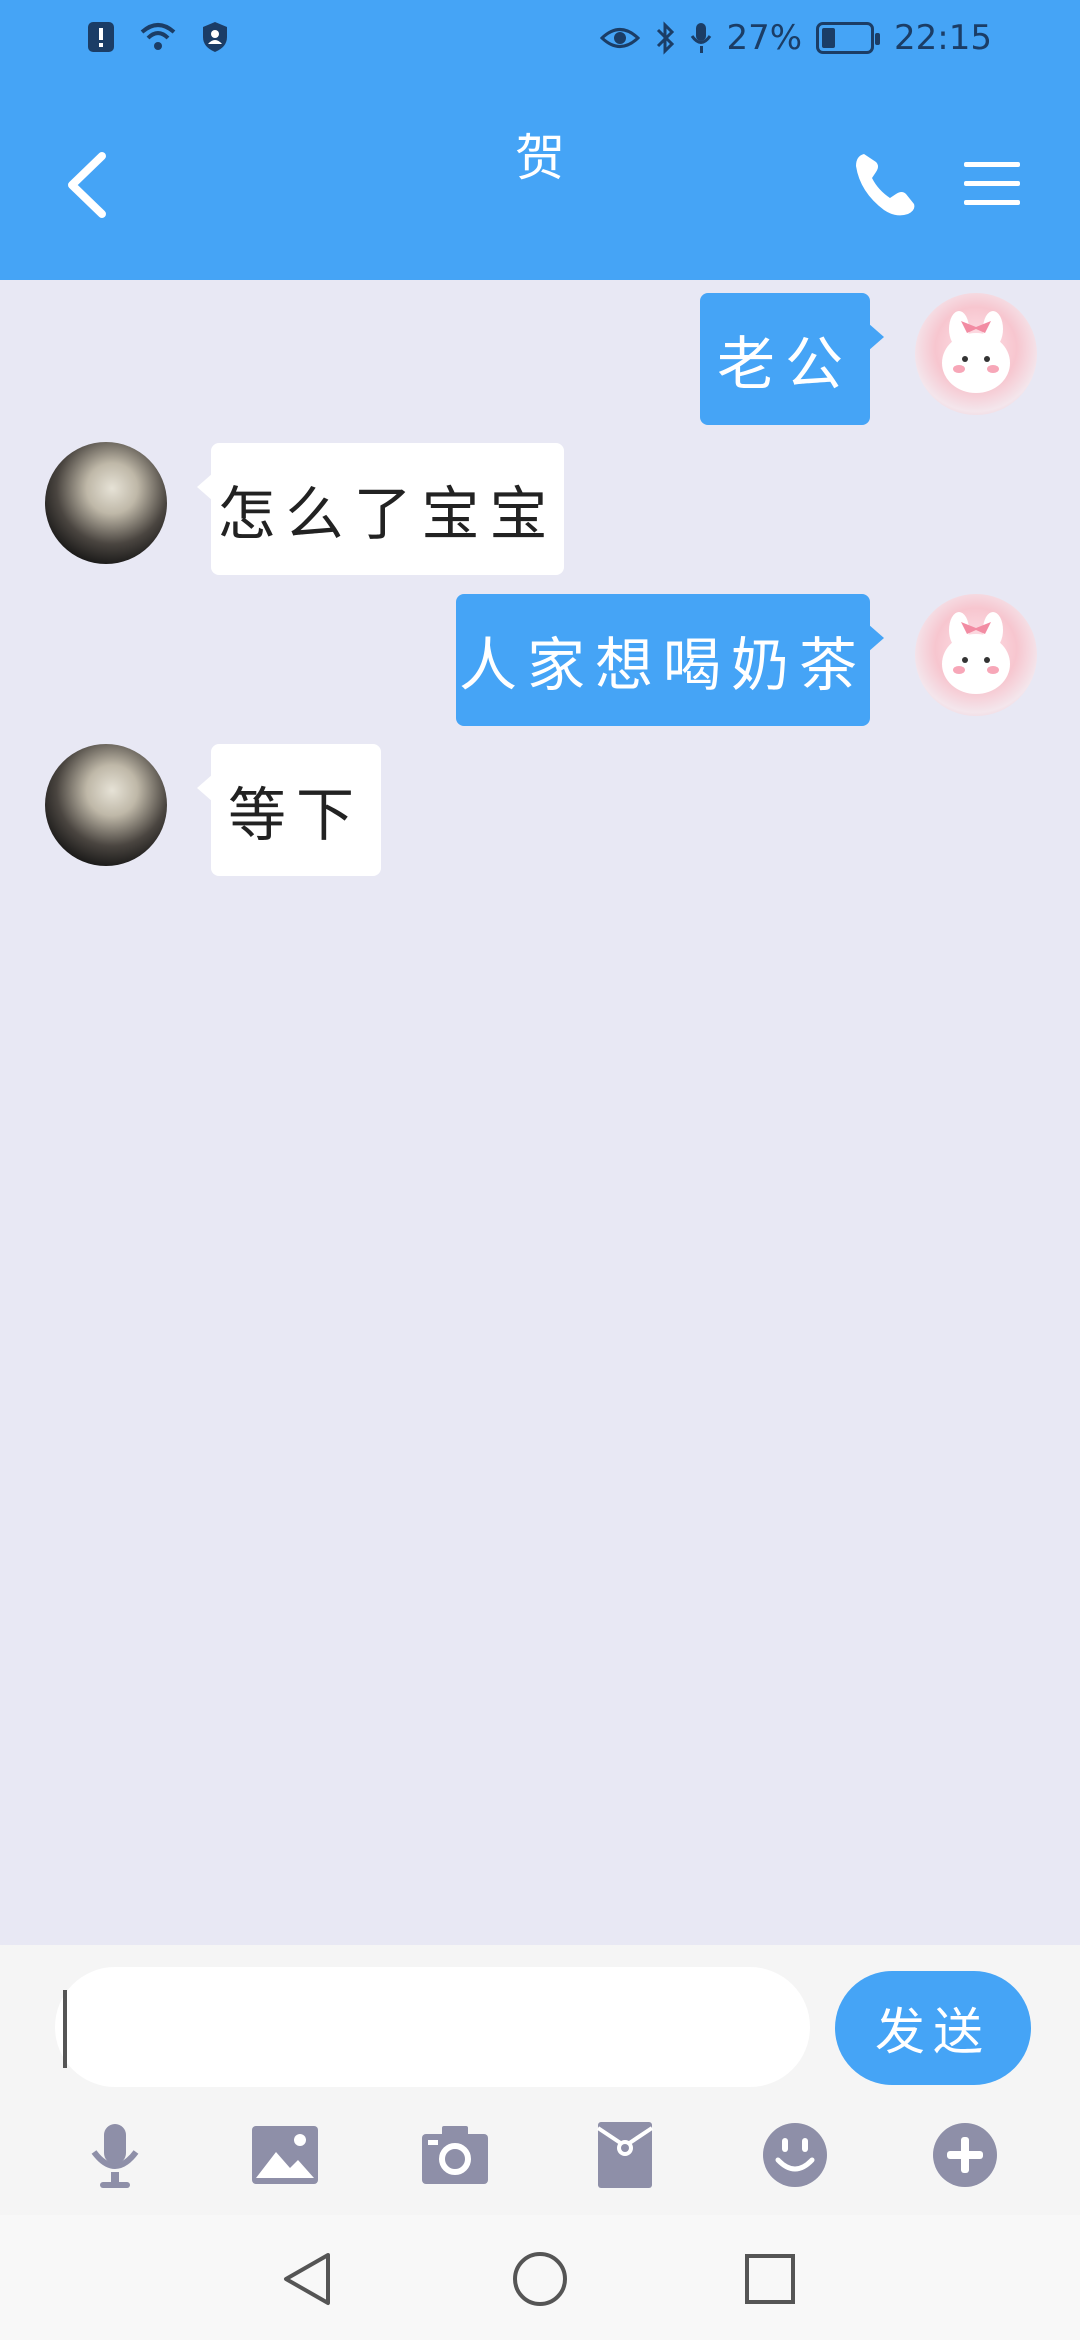 This screenshot has width=1080, height=2340. Describe the element at coordinates (701, 38) in the screenshot. I see `microphone-icon` at that location.